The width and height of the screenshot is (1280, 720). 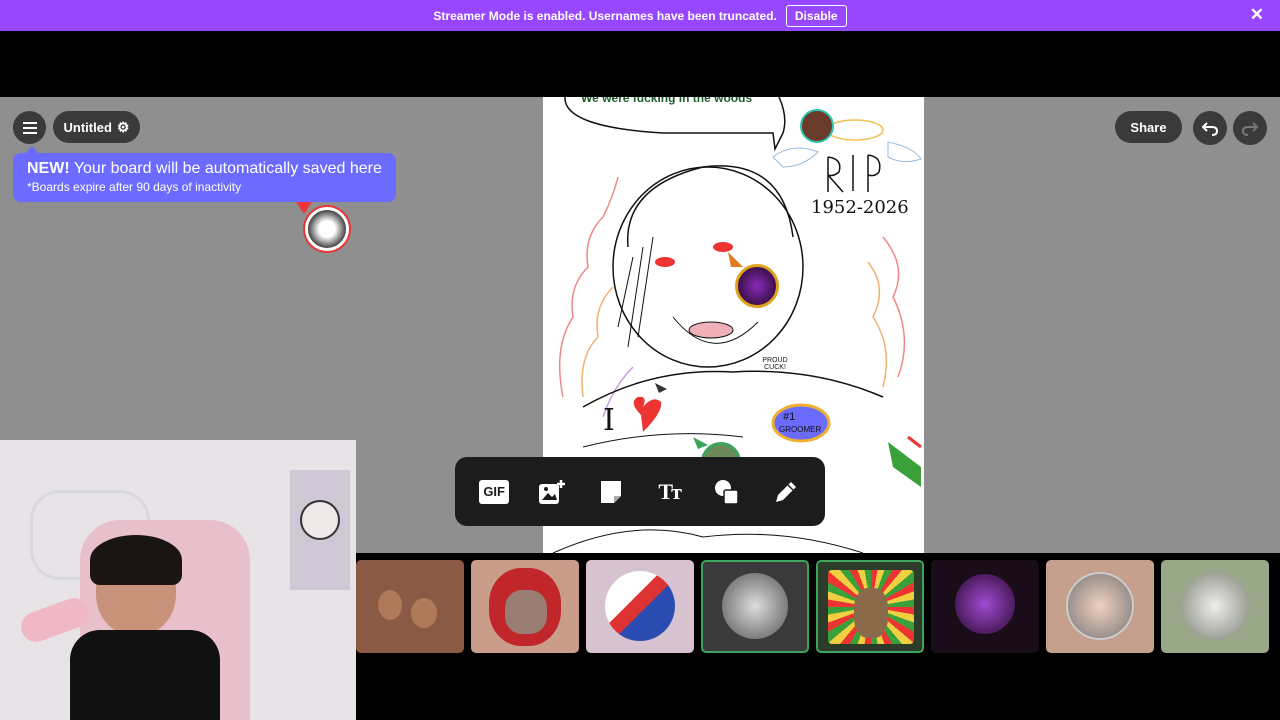 I want to click on sticker-hood, so click(x=525, y=606).